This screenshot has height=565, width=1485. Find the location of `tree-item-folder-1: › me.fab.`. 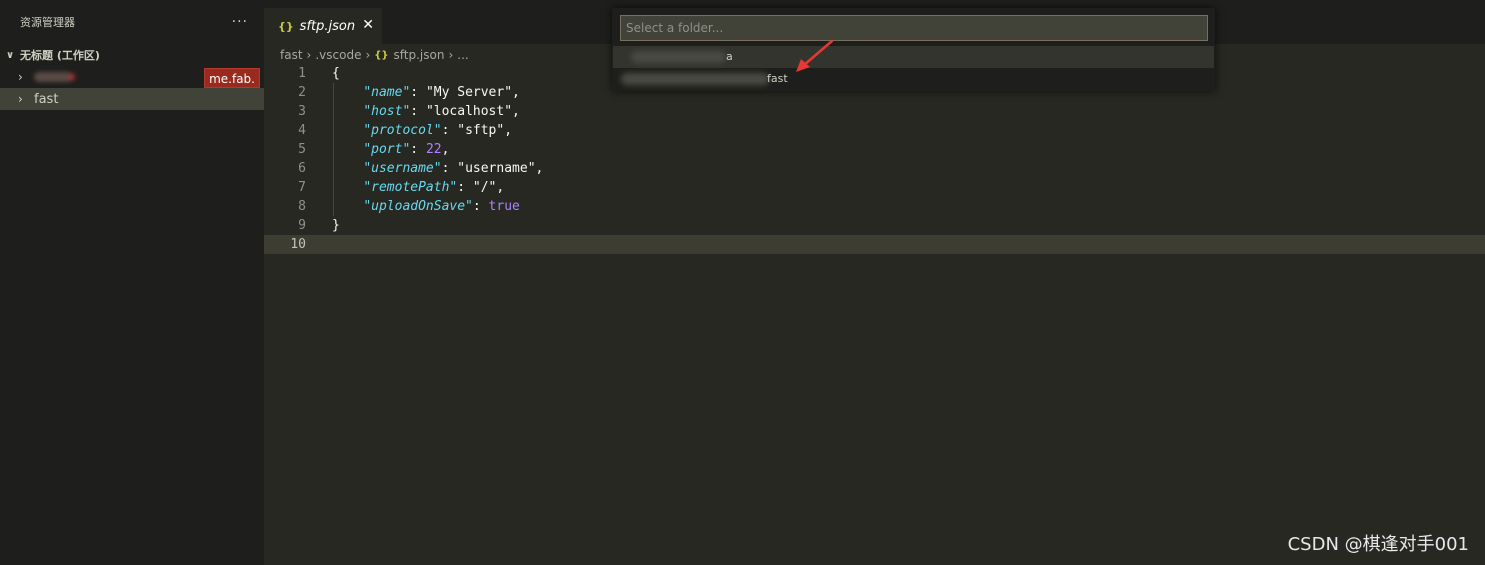

tree-item-folder-1: › me.fab. is located at coordinates (132, 77).